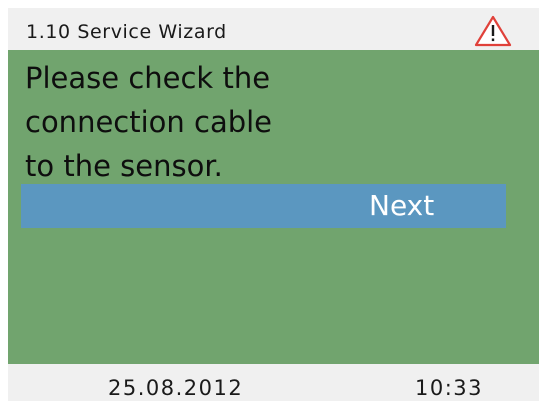  What do you see at coordinates (273, 29) in the screenshot?
I see `header-bar: 1.10 Service Wizard` at bounding box center [273, 29].